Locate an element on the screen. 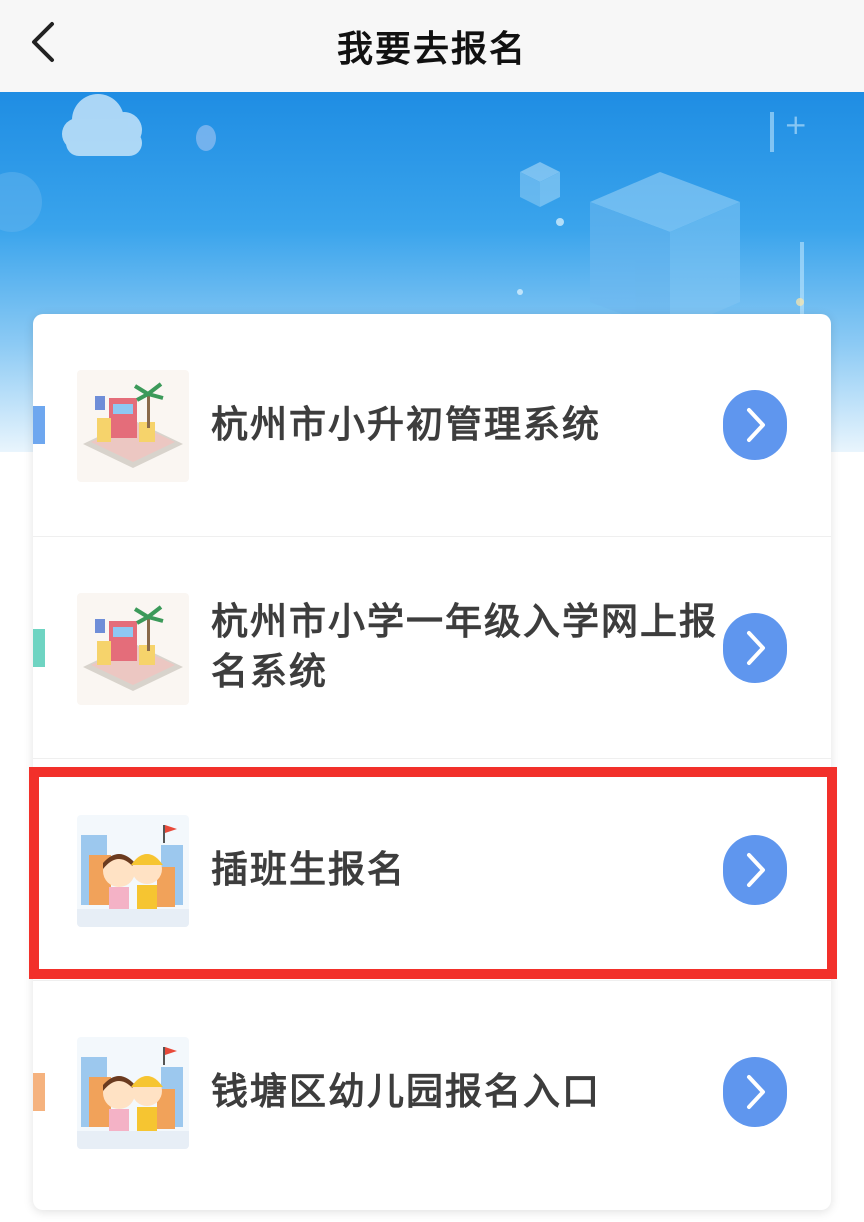 The image size is (864, 1222). item-label: 钱塘区幼儿园报名入口 is located at coordinates (406, 1091).